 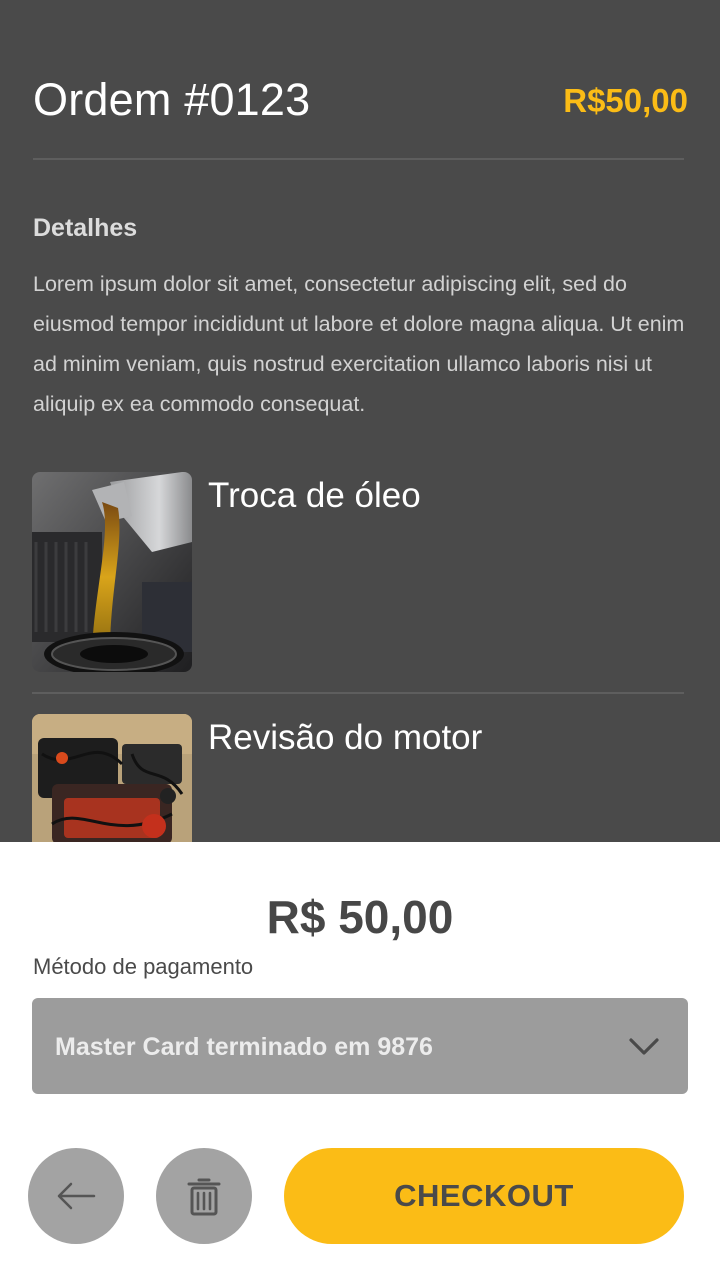 I want to click on order-header: Ordem #0123 R$50,00, so click(x=360, y=115).